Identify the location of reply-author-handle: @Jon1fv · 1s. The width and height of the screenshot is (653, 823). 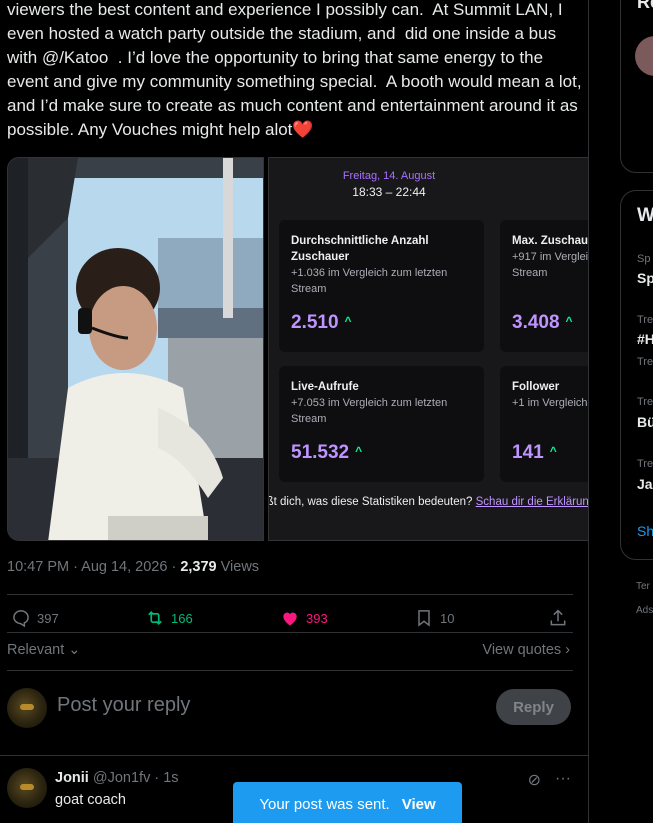
(135, 778).